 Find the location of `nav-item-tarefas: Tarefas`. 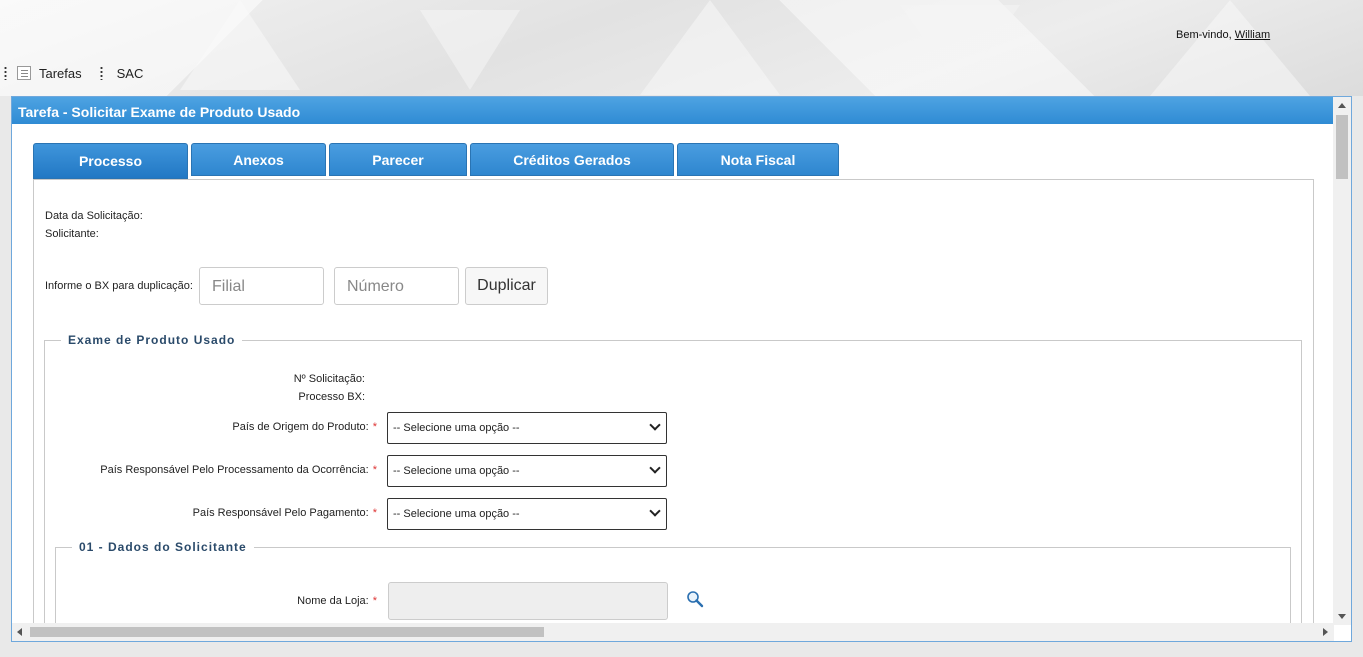

nav-item-tarefas: Tarefas is located at coordinates (47, 73).